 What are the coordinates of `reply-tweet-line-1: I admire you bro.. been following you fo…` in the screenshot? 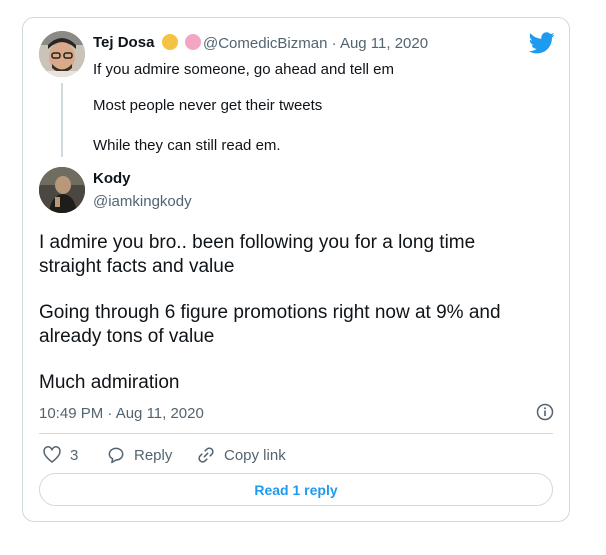 It's located at (257, 242).